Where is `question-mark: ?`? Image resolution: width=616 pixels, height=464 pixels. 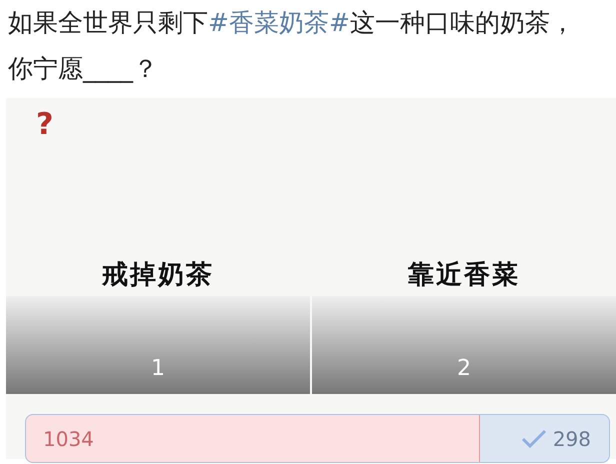
question-mark: ? is located at coordinates (45, 125).